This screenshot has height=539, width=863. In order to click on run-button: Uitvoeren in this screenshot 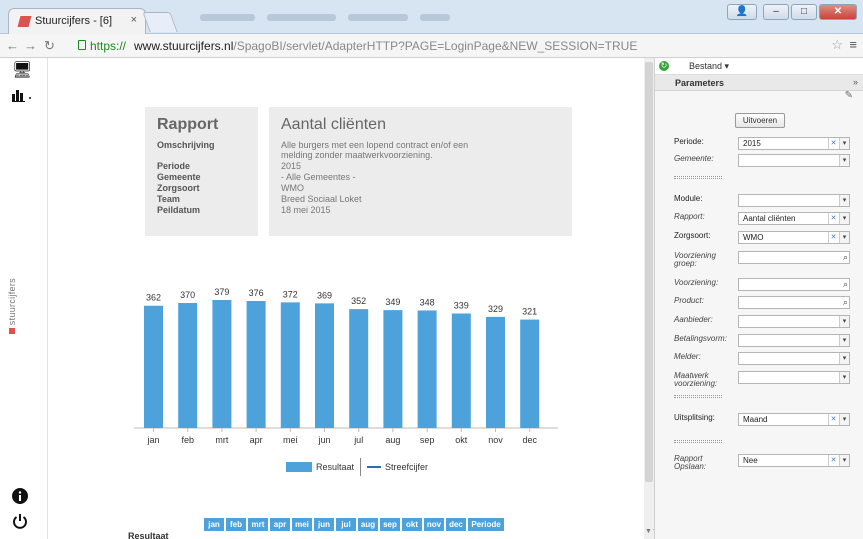, I will do `click(760, 120)`.